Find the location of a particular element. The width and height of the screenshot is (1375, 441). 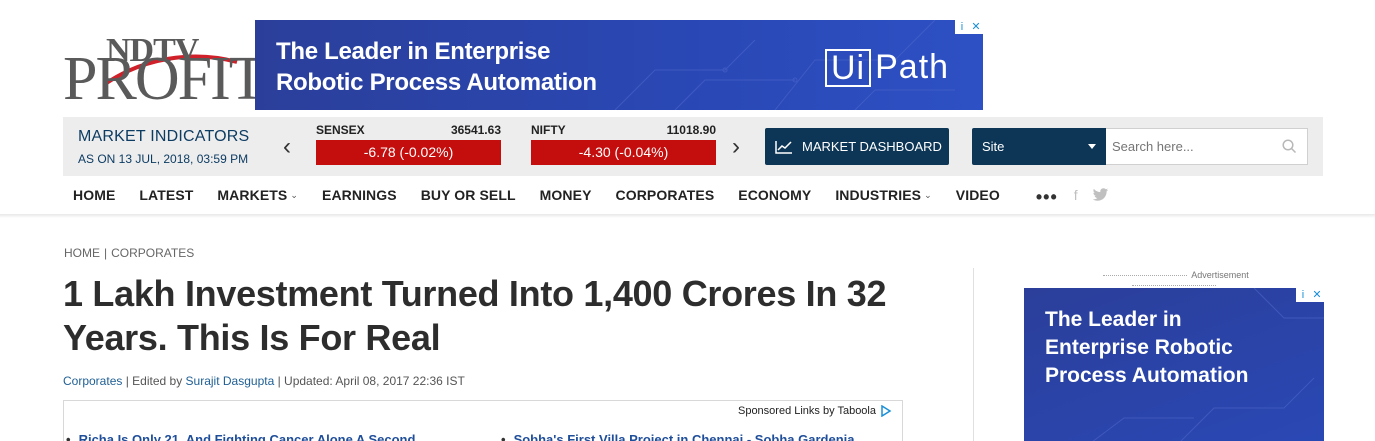

nifty-name: NIFTY is located at coordinates (548, 130).